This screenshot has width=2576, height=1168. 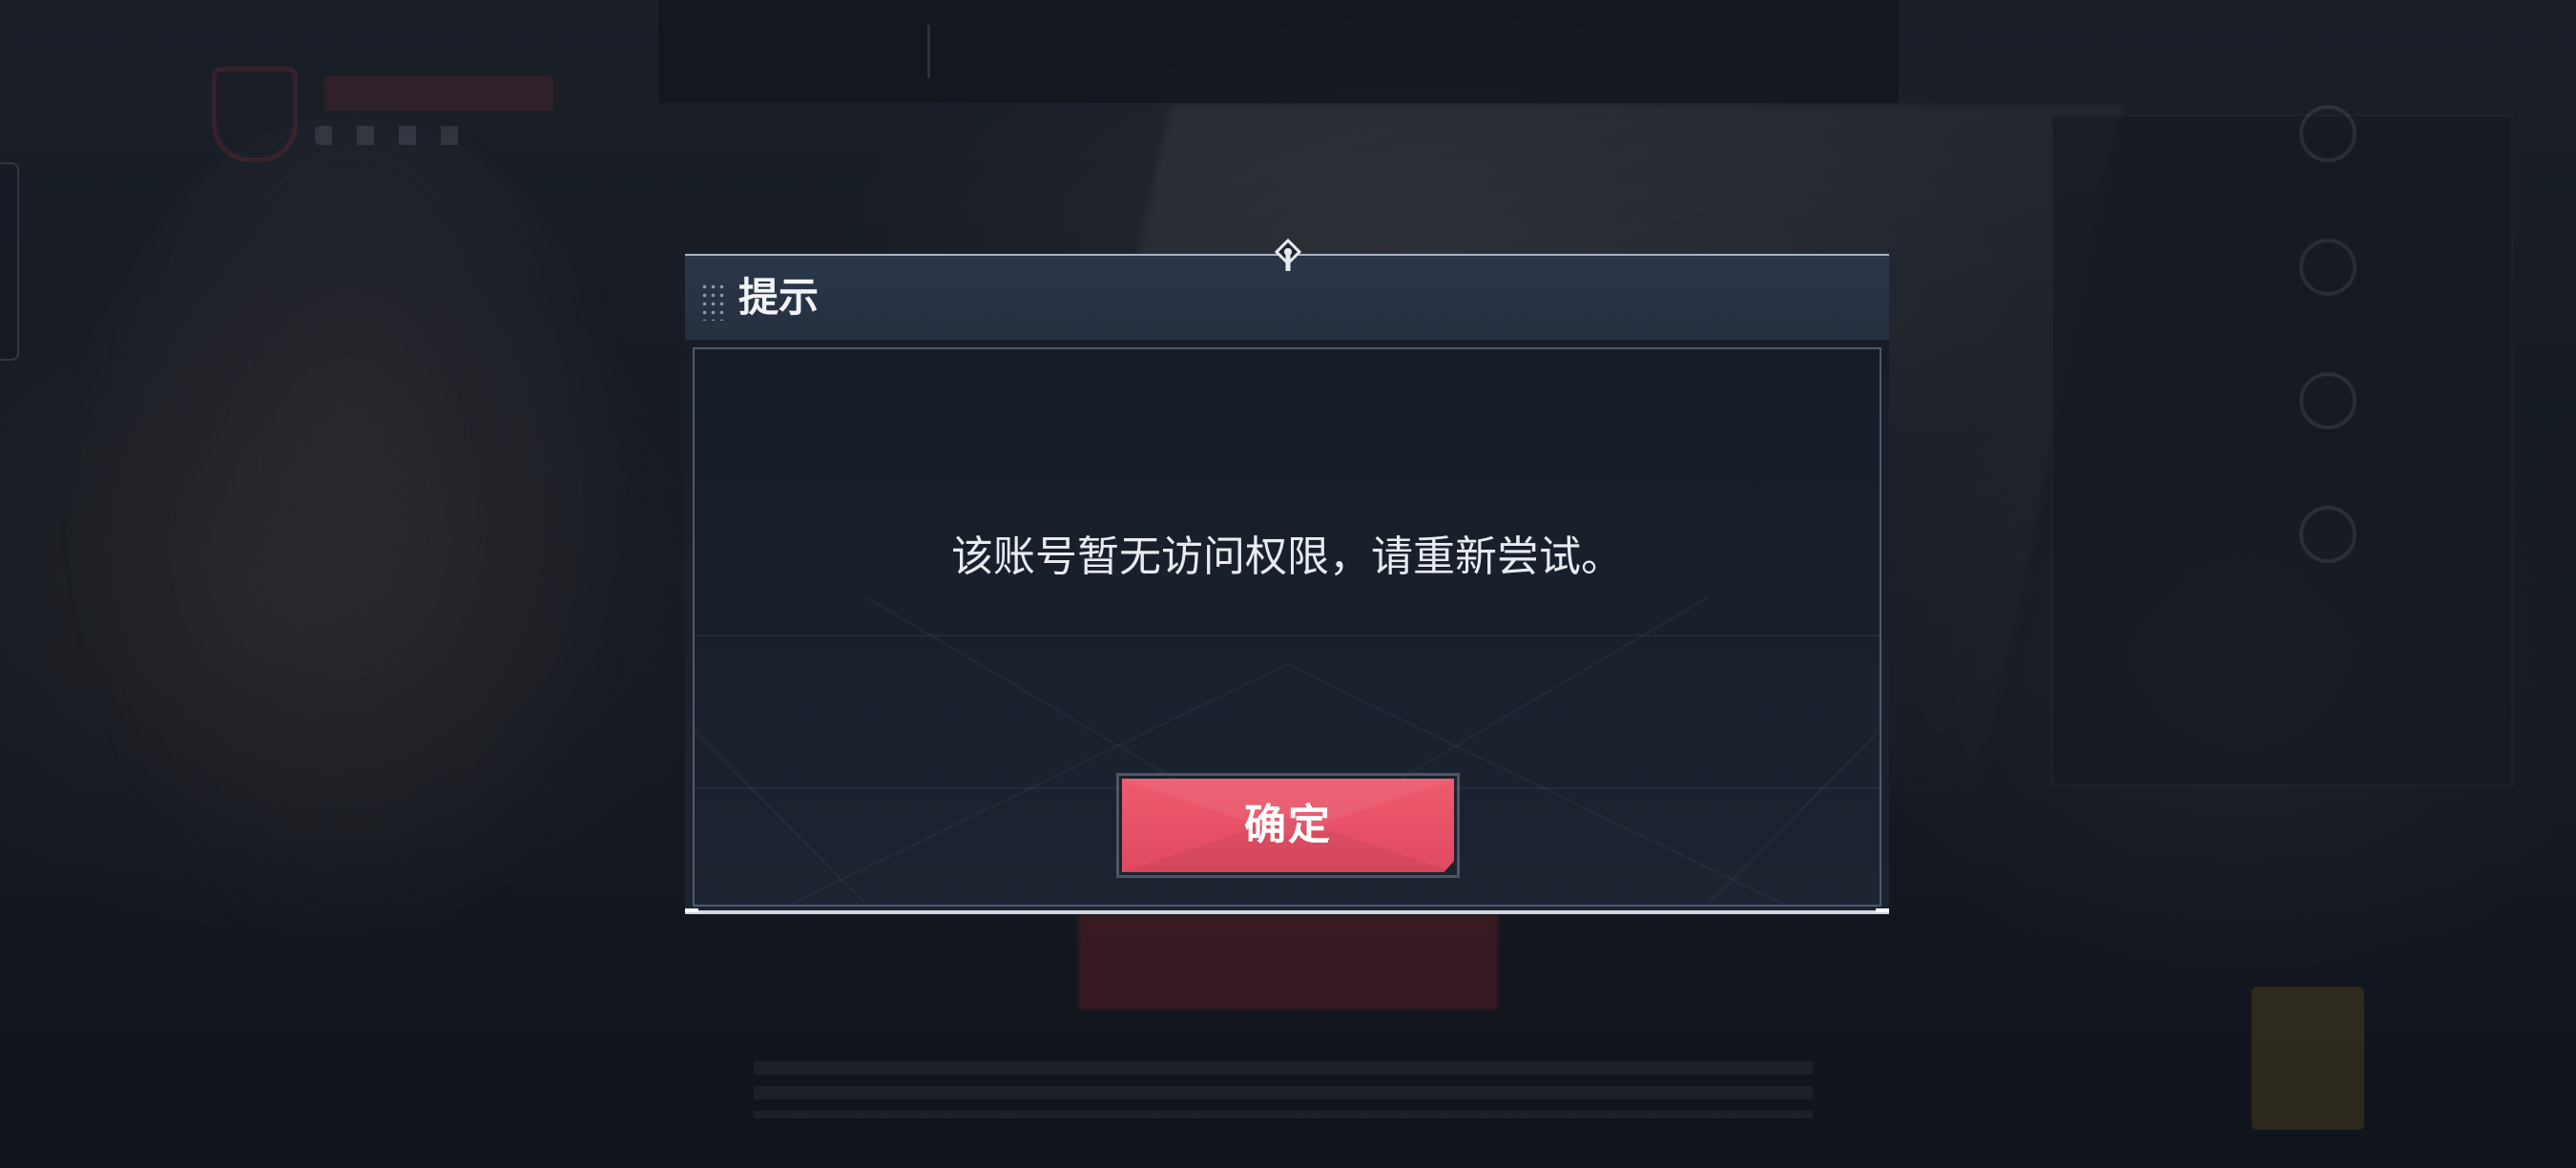 I want to click on dialog-bottom-edge, so click(x=1287, y=912).